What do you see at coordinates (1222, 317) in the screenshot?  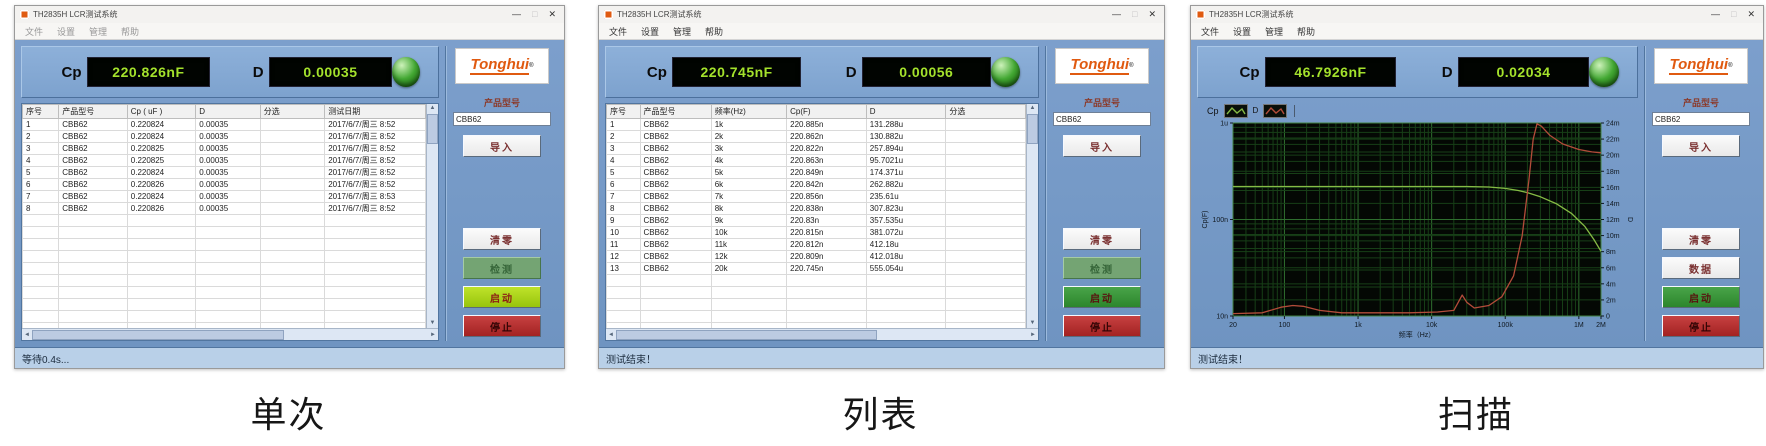 I see `svg-text: 10n` at bounding box center [1222, 317].